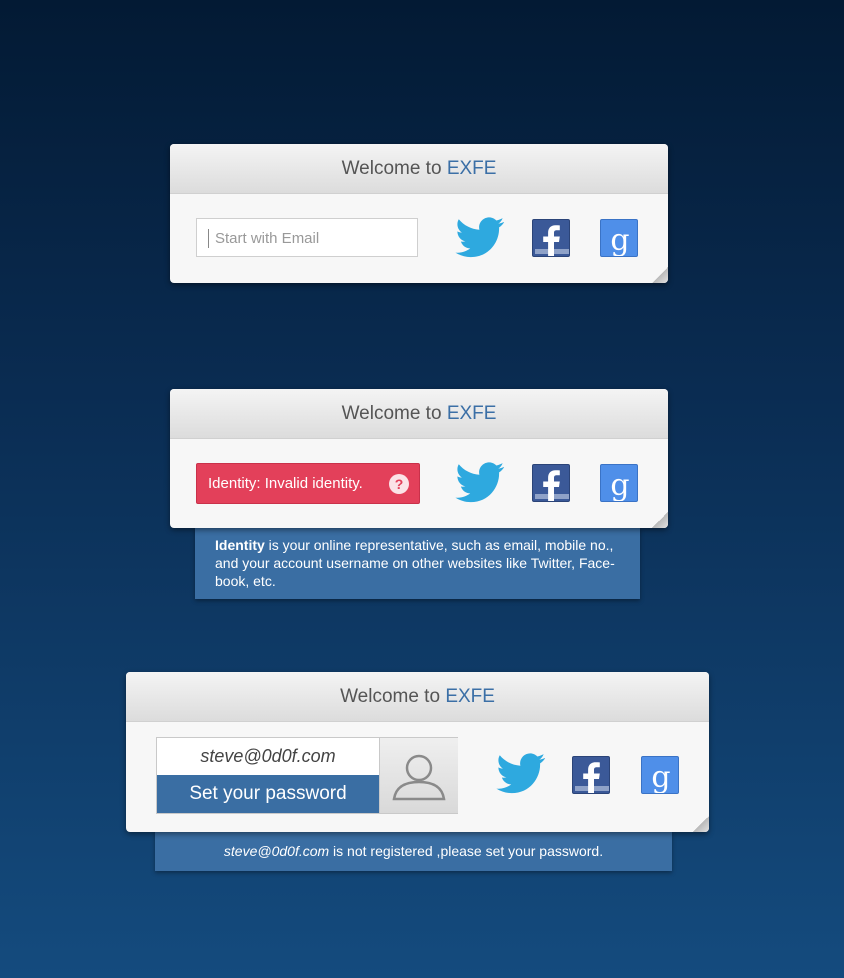 The width and height of the screenshot is (844, 978). Describe the element at coordinates (418, 775) in the screenshot. I see `user-avatar-icon` at that location.